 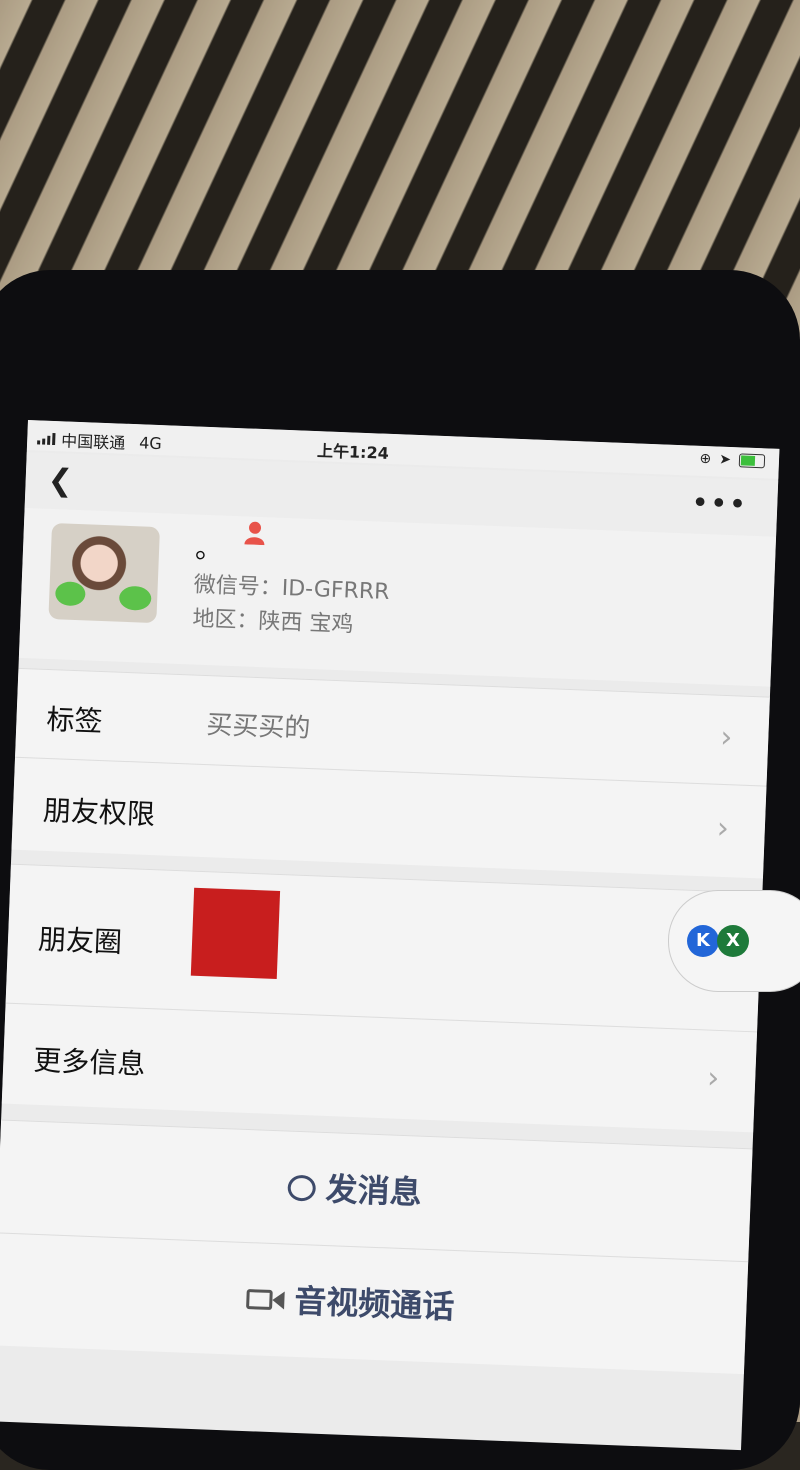 I want to click on region: 地区：陕西 宝鸡, so click(x=273, y=622).